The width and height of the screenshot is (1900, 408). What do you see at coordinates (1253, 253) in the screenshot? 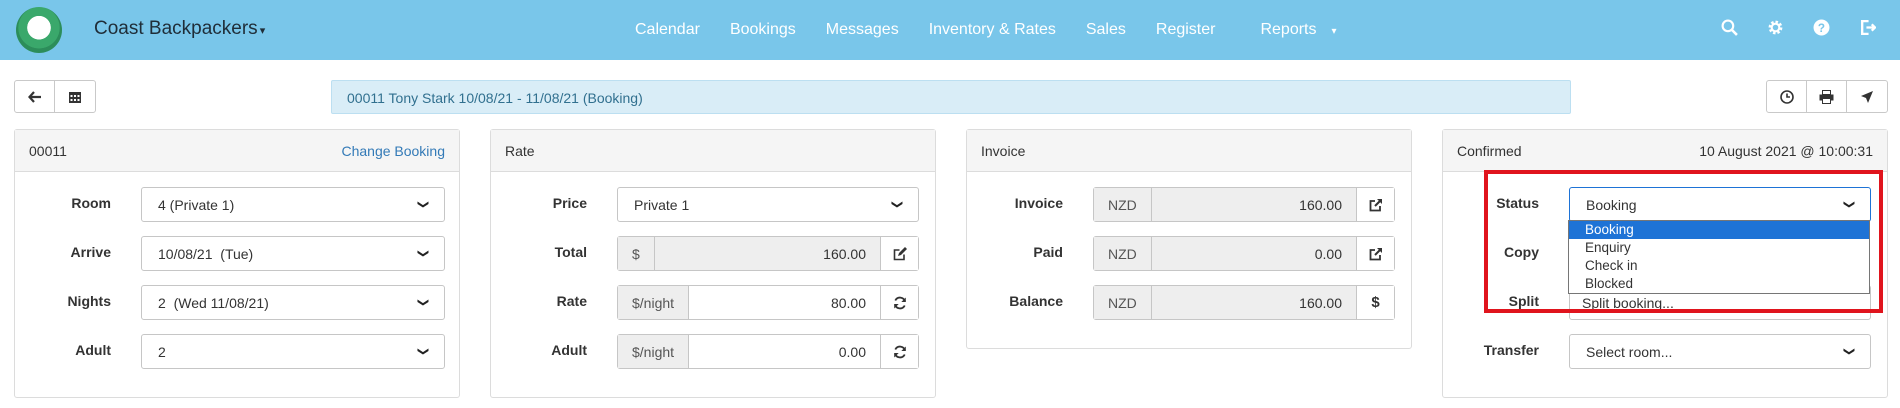
I see `paid-value: 0.00` at bounding box center [1253, 253].